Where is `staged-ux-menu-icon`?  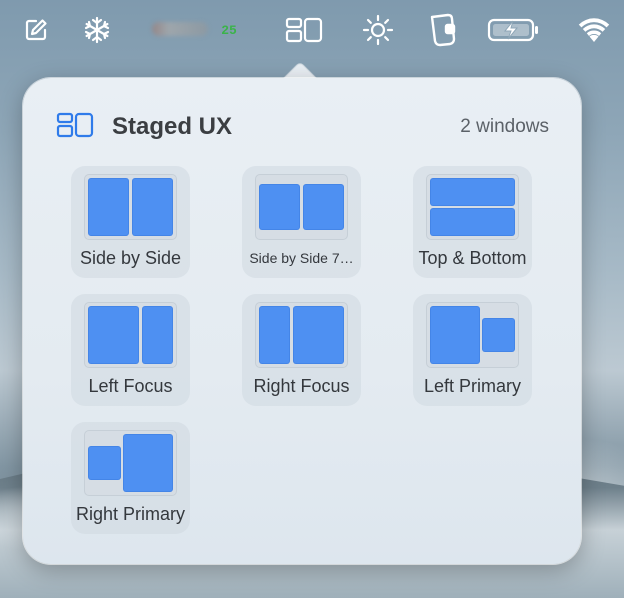
staged-ux-menu-icon is located at coordinates (304, 30).